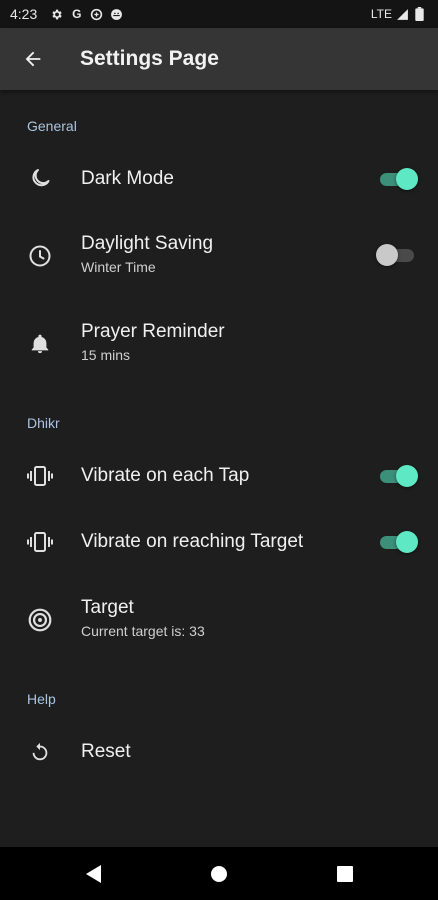  I want to click on home-circle-icon, so click(219, 874).